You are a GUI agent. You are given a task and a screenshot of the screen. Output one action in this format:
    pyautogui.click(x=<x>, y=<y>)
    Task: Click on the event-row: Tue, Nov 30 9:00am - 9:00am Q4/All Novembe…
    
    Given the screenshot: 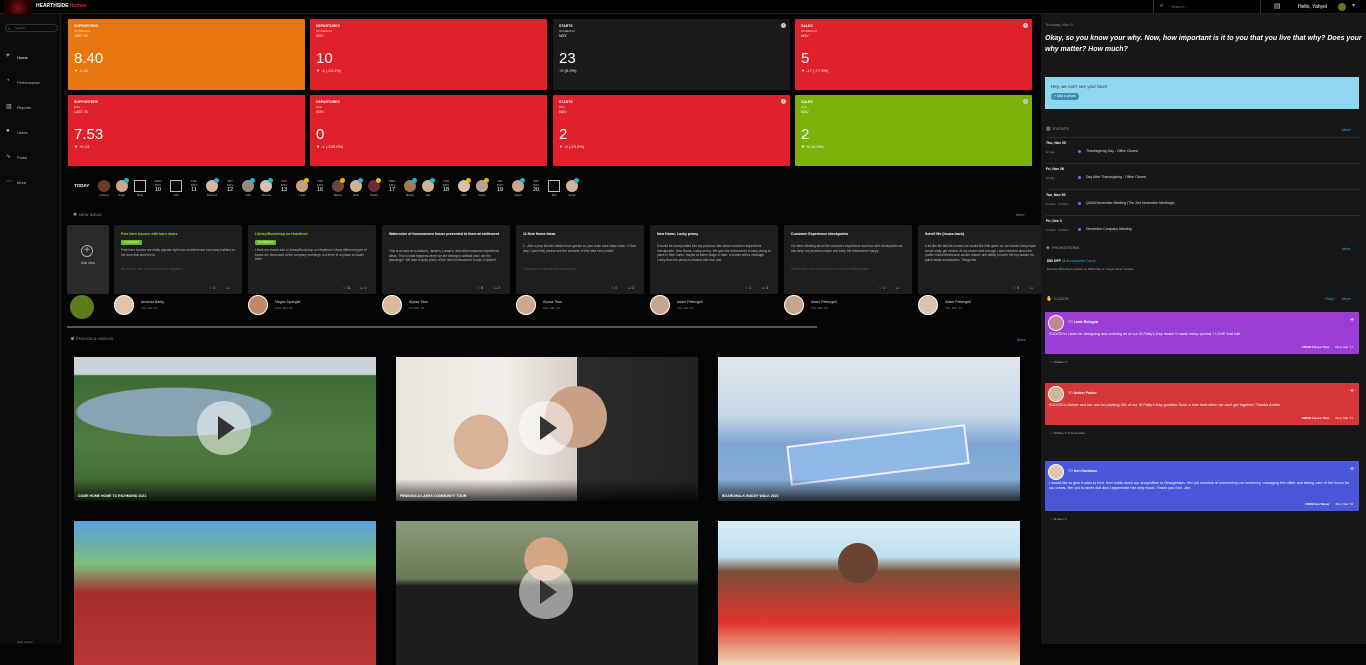 What is the action you would take?
    pyautogui.click(x=1203, y=201)
    